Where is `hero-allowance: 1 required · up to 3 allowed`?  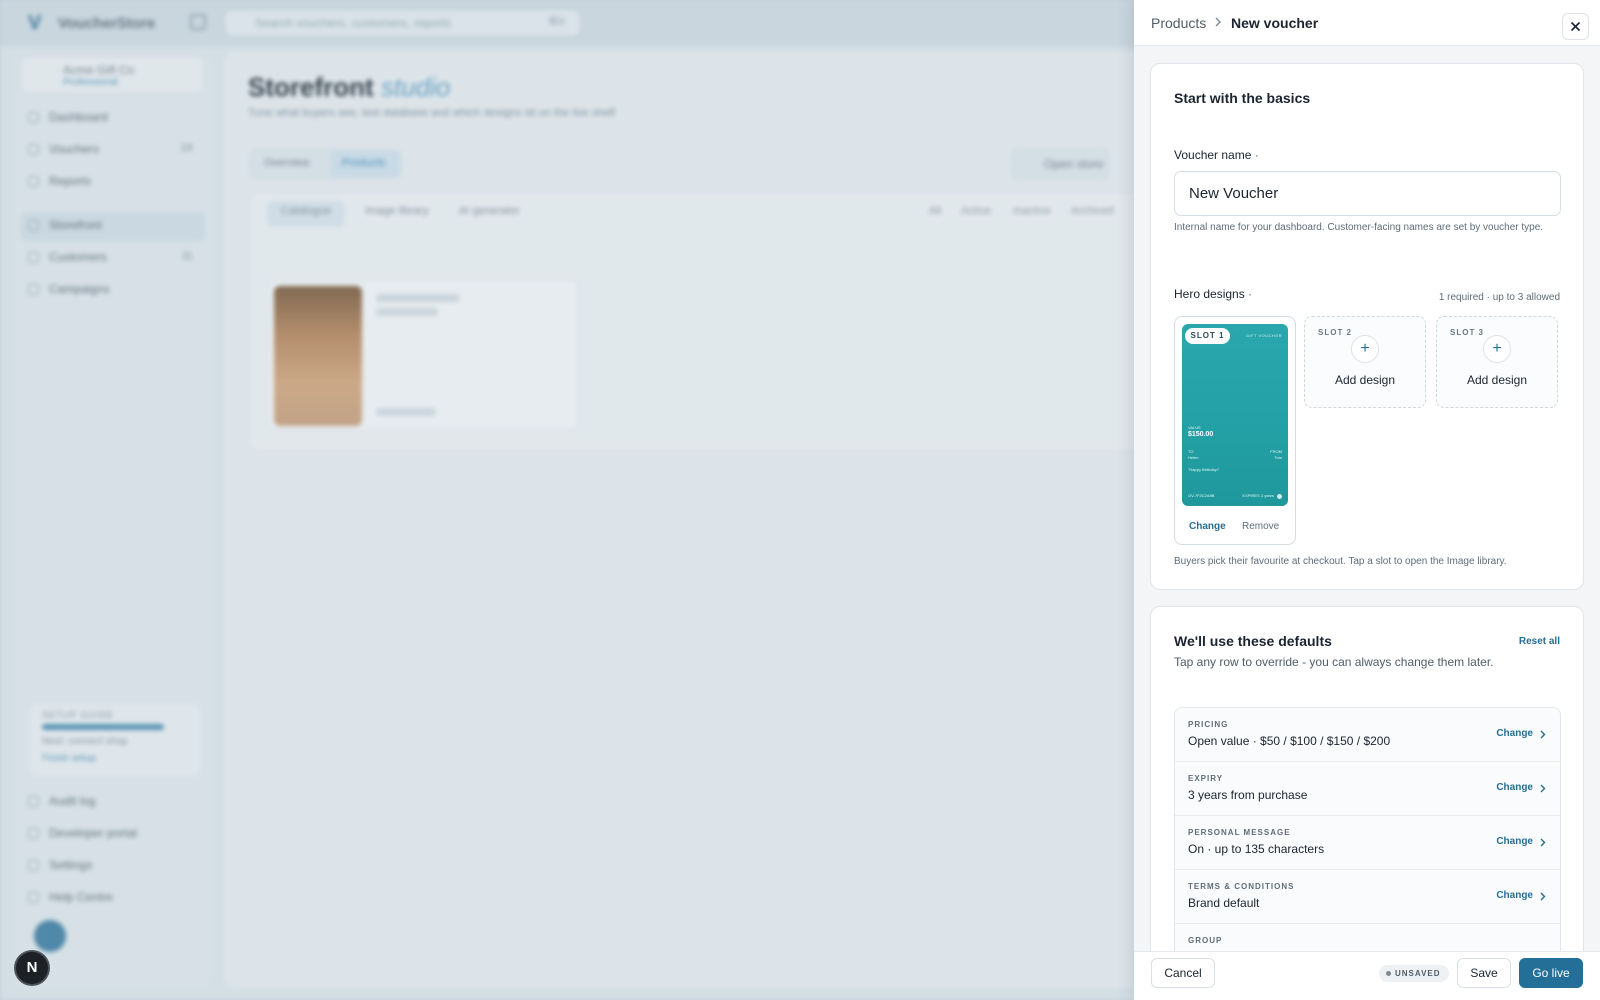 hero-allowance: 1 required · up to 3 allowed is located at coordinates (1499, 297).